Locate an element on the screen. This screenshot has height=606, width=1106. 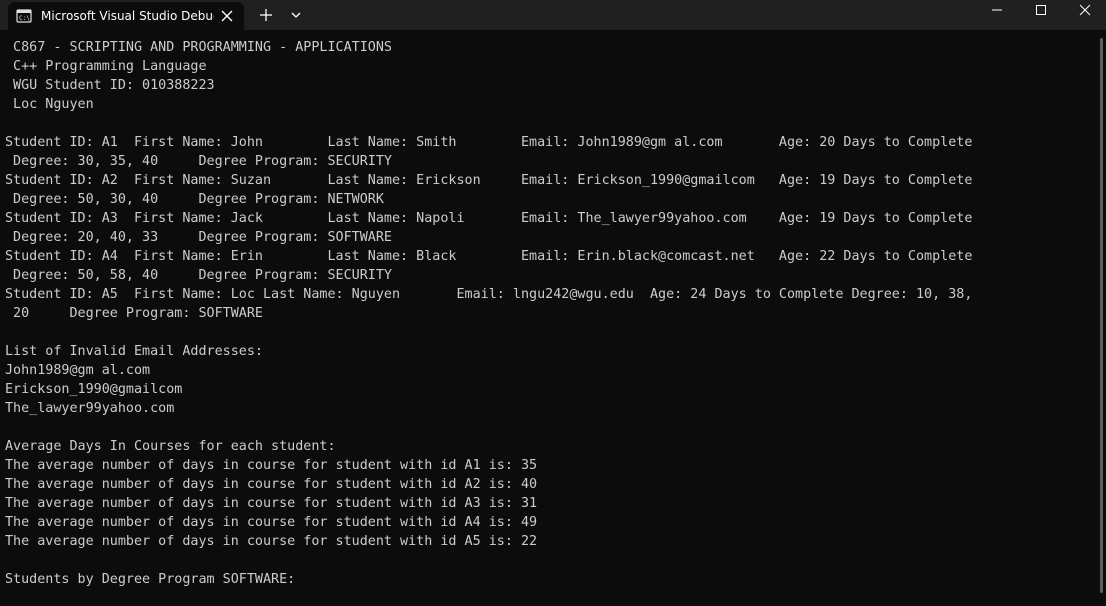
console-line: Students by Degree Program SOFTWARE: is located at coordinates (150, 579).